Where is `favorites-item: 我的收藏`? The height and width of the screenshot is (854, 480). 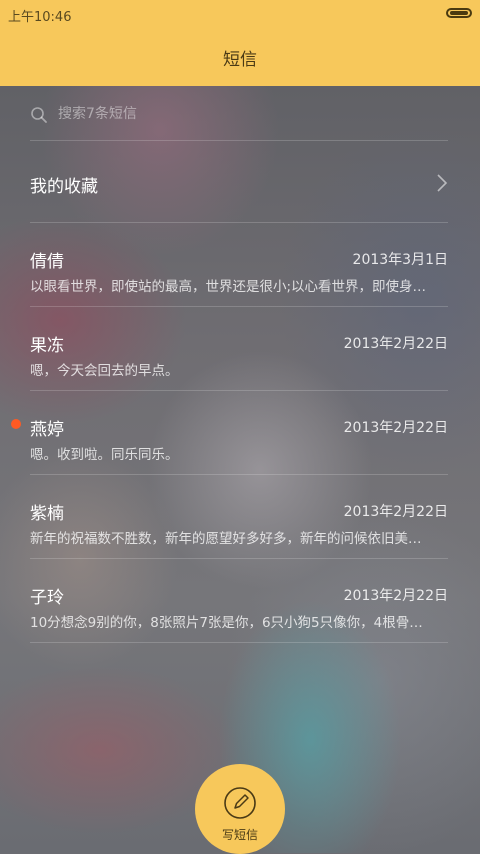 favorites-item: 我的收藏 is located at coordinates (240, 184).